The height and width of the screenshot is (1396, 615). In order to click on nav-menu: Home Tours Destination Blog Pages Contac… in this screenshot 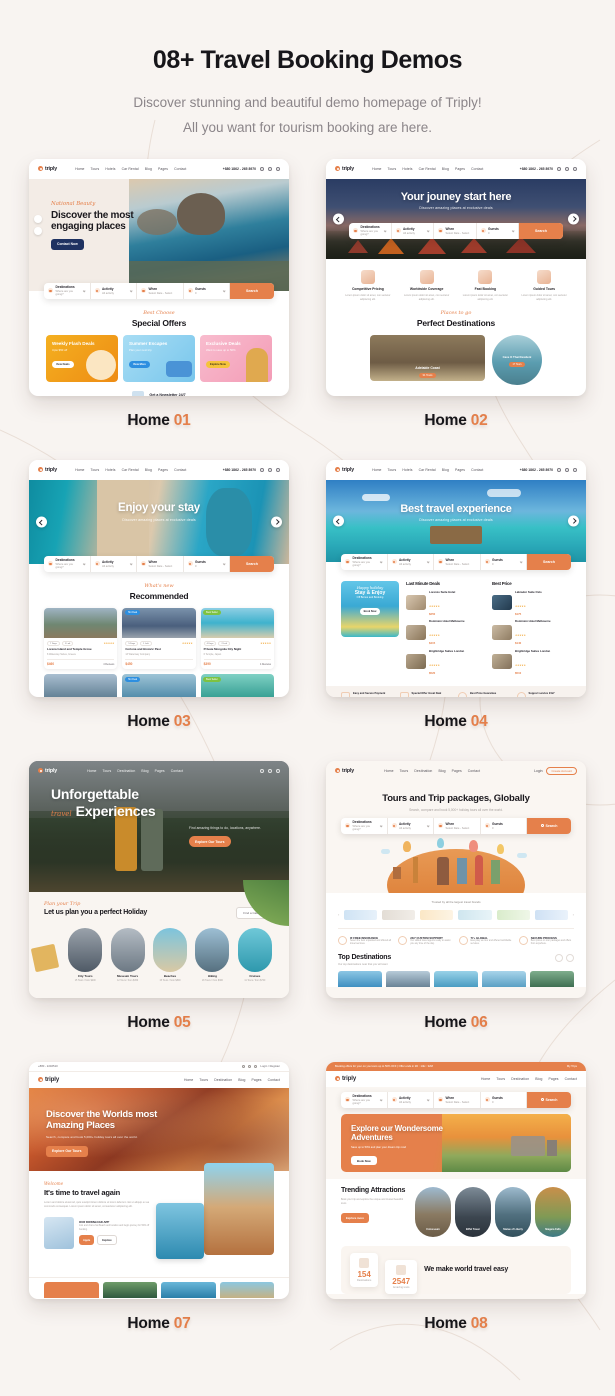, I will do `click(432, 771)`.